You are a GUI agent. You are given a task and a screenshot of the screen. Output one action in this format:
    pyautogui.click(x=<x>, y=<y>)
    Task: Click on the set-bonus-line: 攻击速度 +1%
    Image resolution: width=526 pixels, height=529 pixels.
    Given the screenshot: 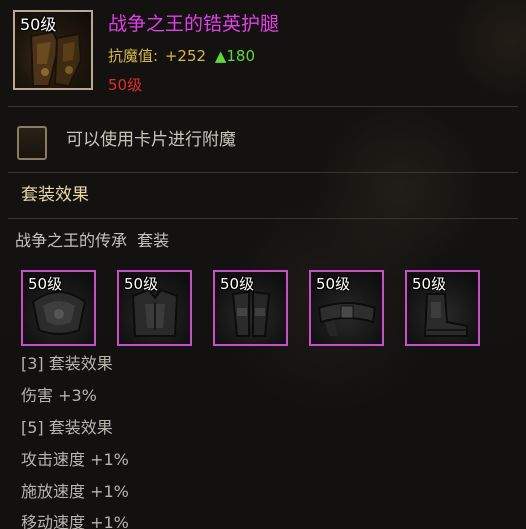 What is the action you would take?
    pyautogui.click(x=75, y=459)
    